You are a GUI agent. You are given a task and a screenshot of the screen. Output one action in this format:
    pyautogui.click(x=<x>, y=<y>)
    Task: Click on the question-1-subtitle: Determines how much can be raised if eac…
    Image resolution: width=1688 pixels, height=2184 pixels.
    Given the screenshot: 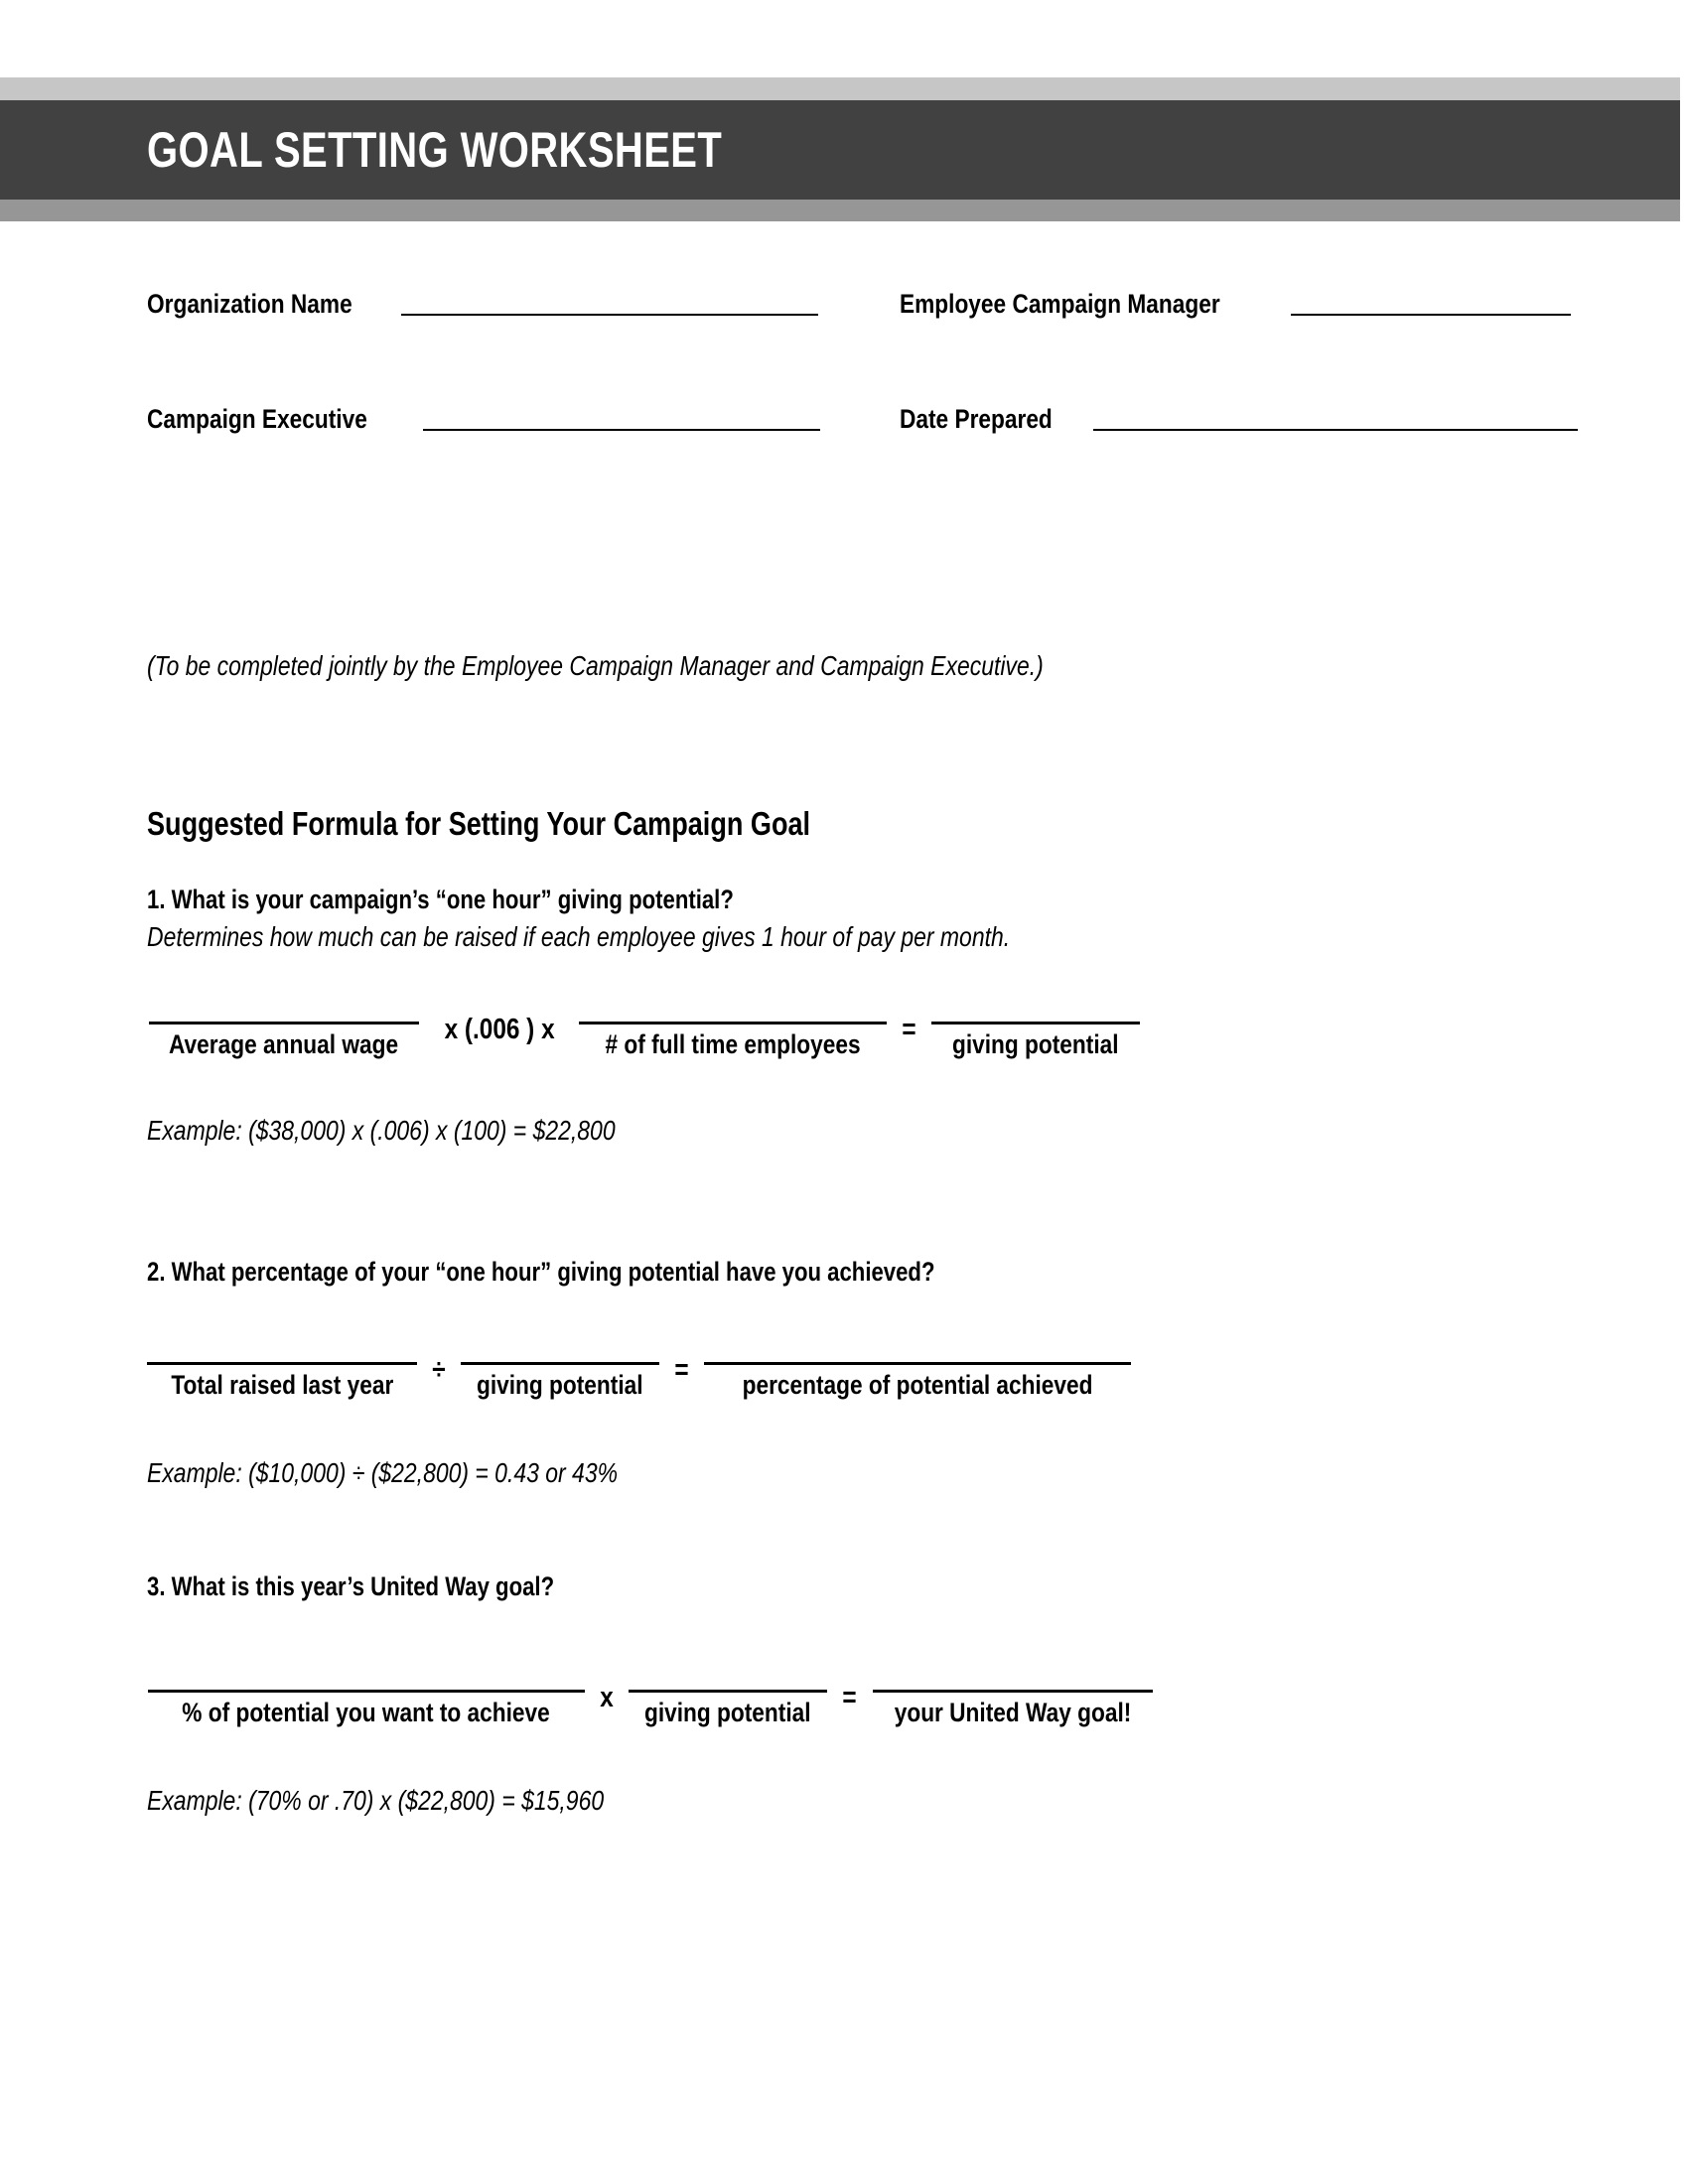 What is the action you would take?
    pyautogui.click(x=579, y=936)
    